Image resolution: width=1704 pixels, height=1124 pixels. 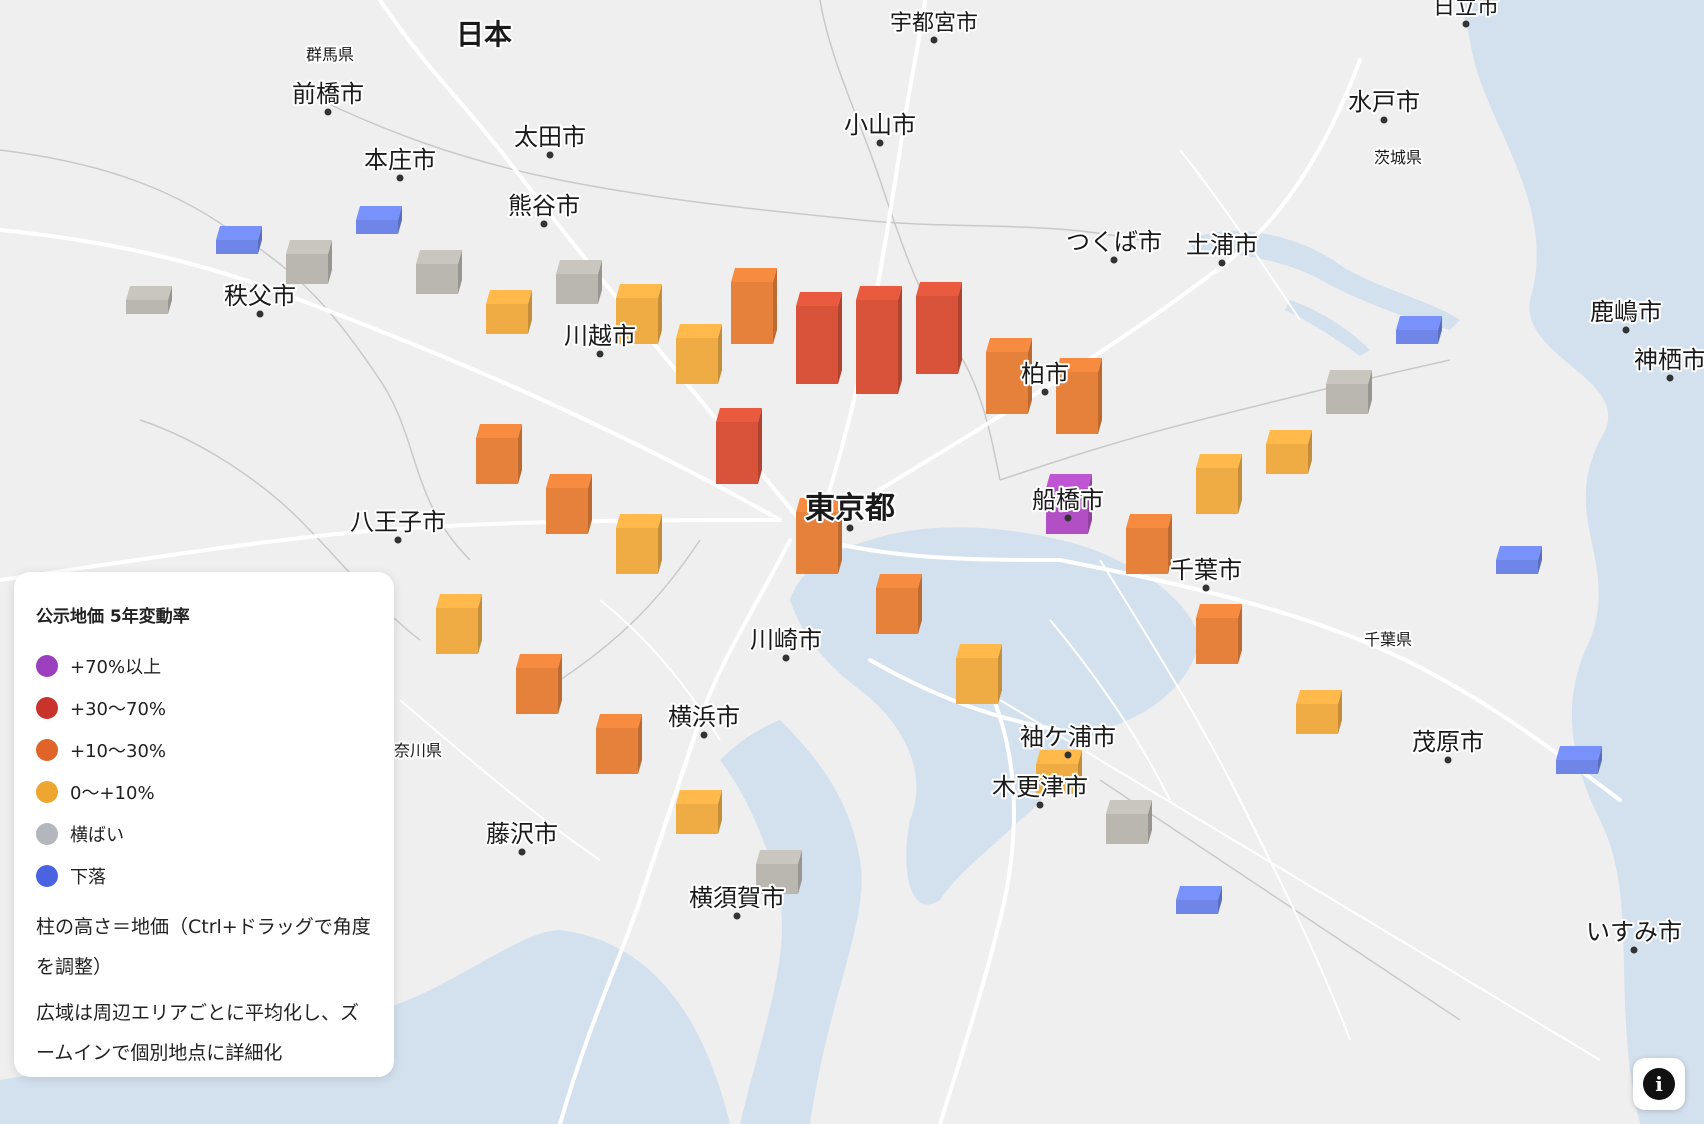 I want to click on legend-item-plus70: +70%以上, so click(x=204, y=666).